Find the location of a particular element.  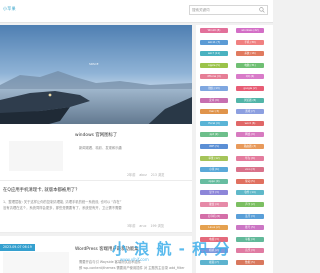

tag-link: 电脑 (31) is located at coordinates (250, 65).